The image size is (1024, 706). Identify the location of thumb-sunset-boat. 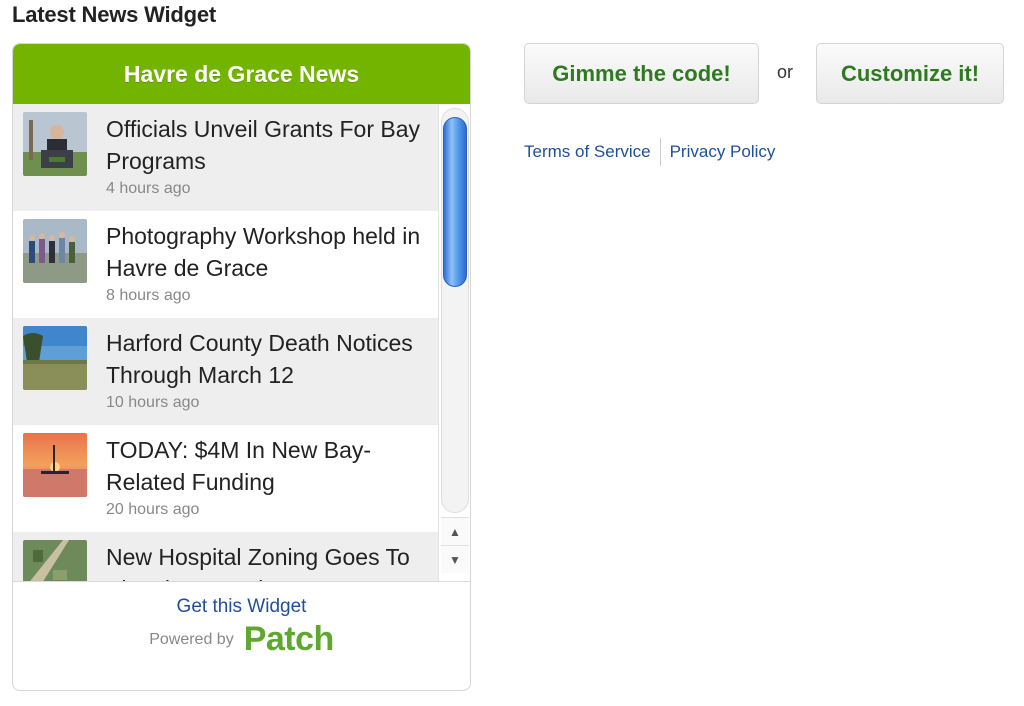
(55, 465).